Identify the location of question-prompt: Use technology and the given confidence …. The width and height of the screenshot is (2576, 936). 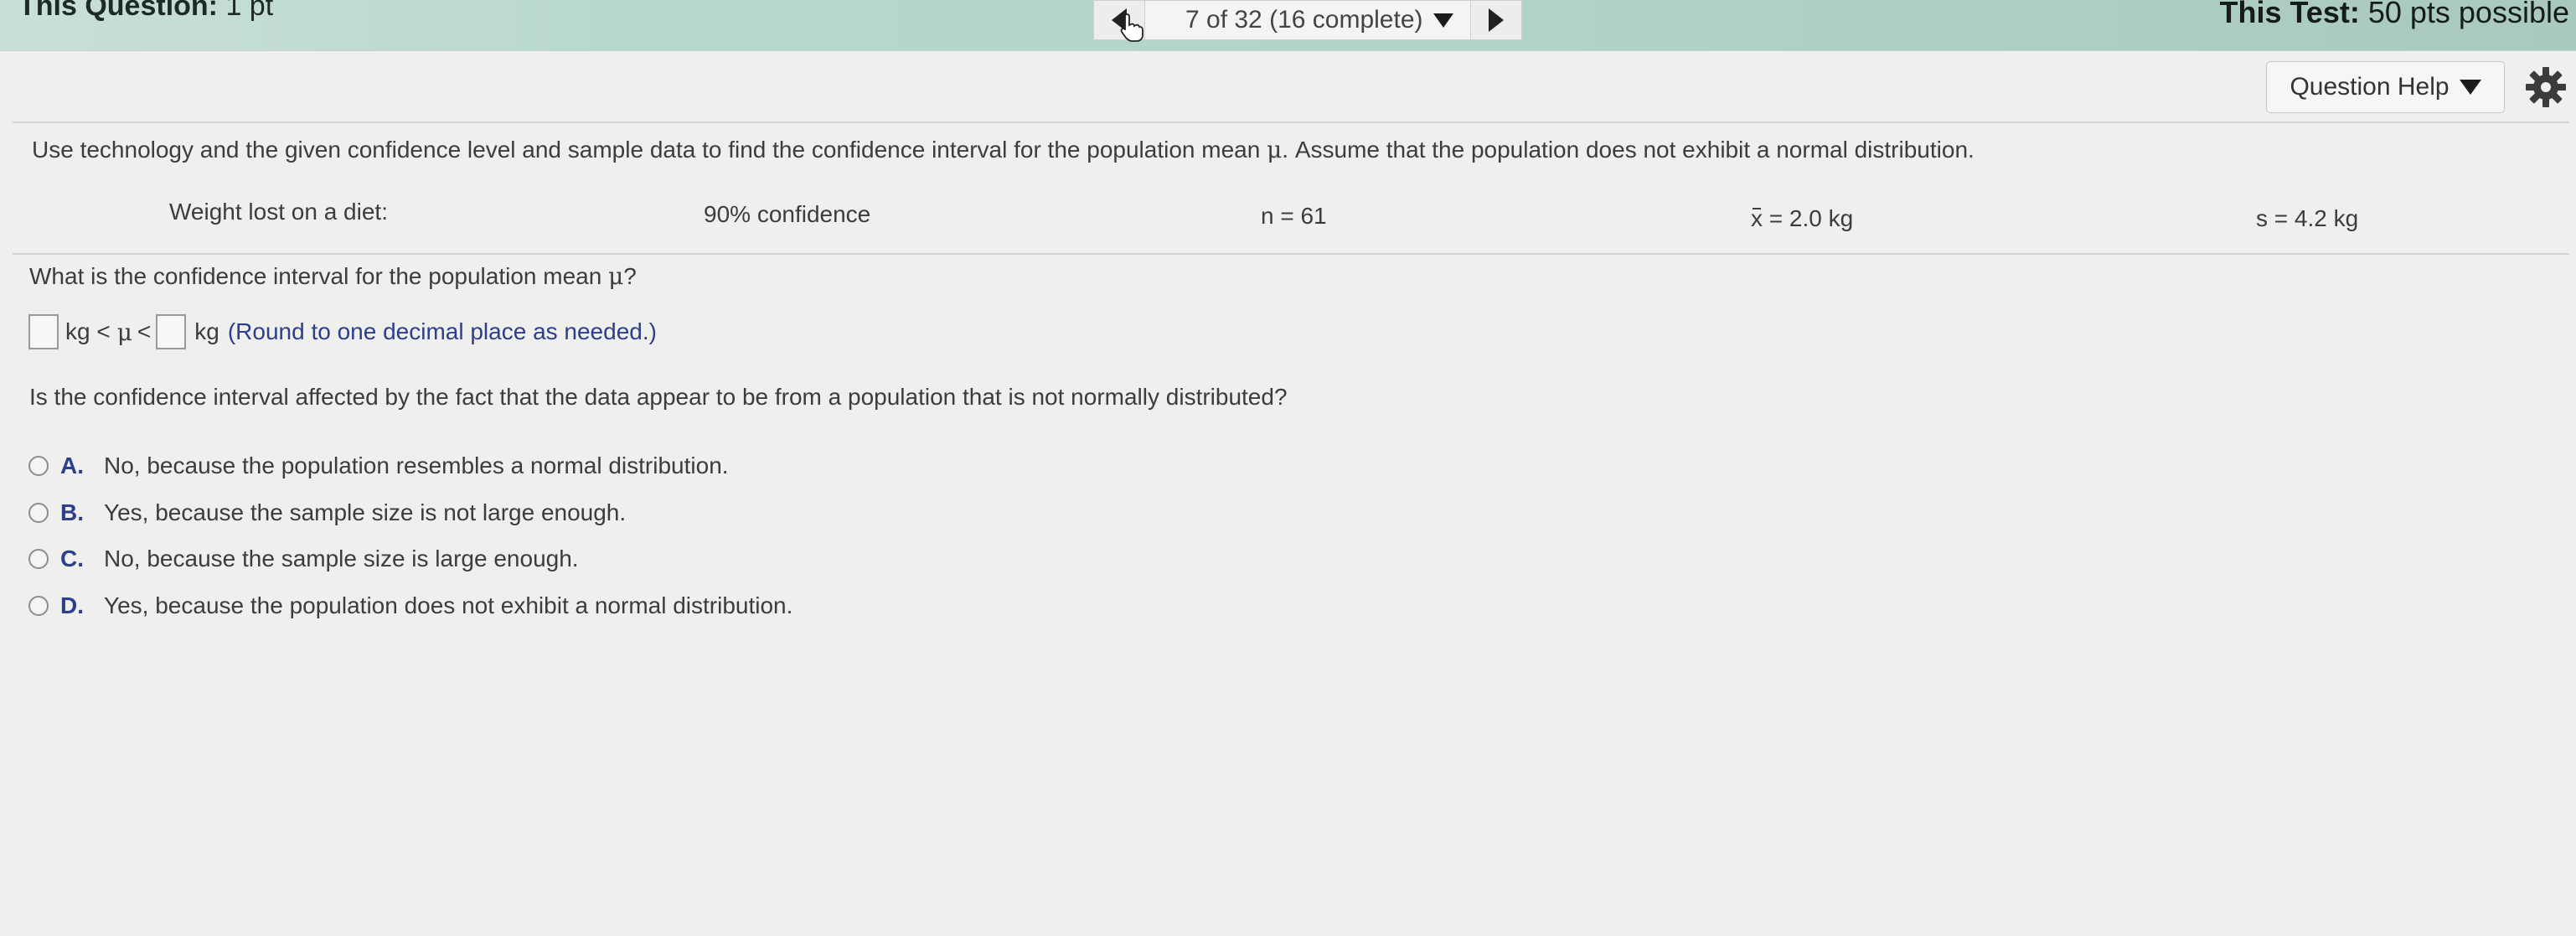
(1003, 149).